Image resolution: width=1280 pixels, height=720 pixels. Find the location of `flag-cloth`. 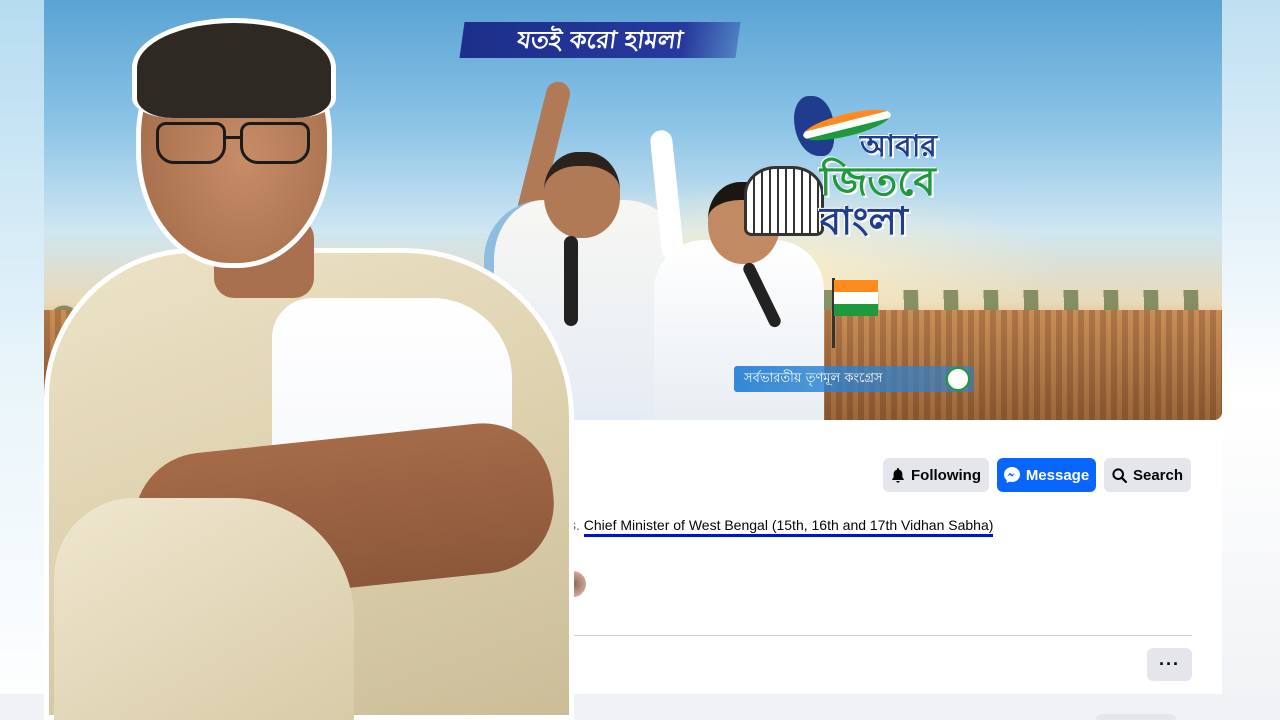

flag-cloth is located at coordinates (856, 298).